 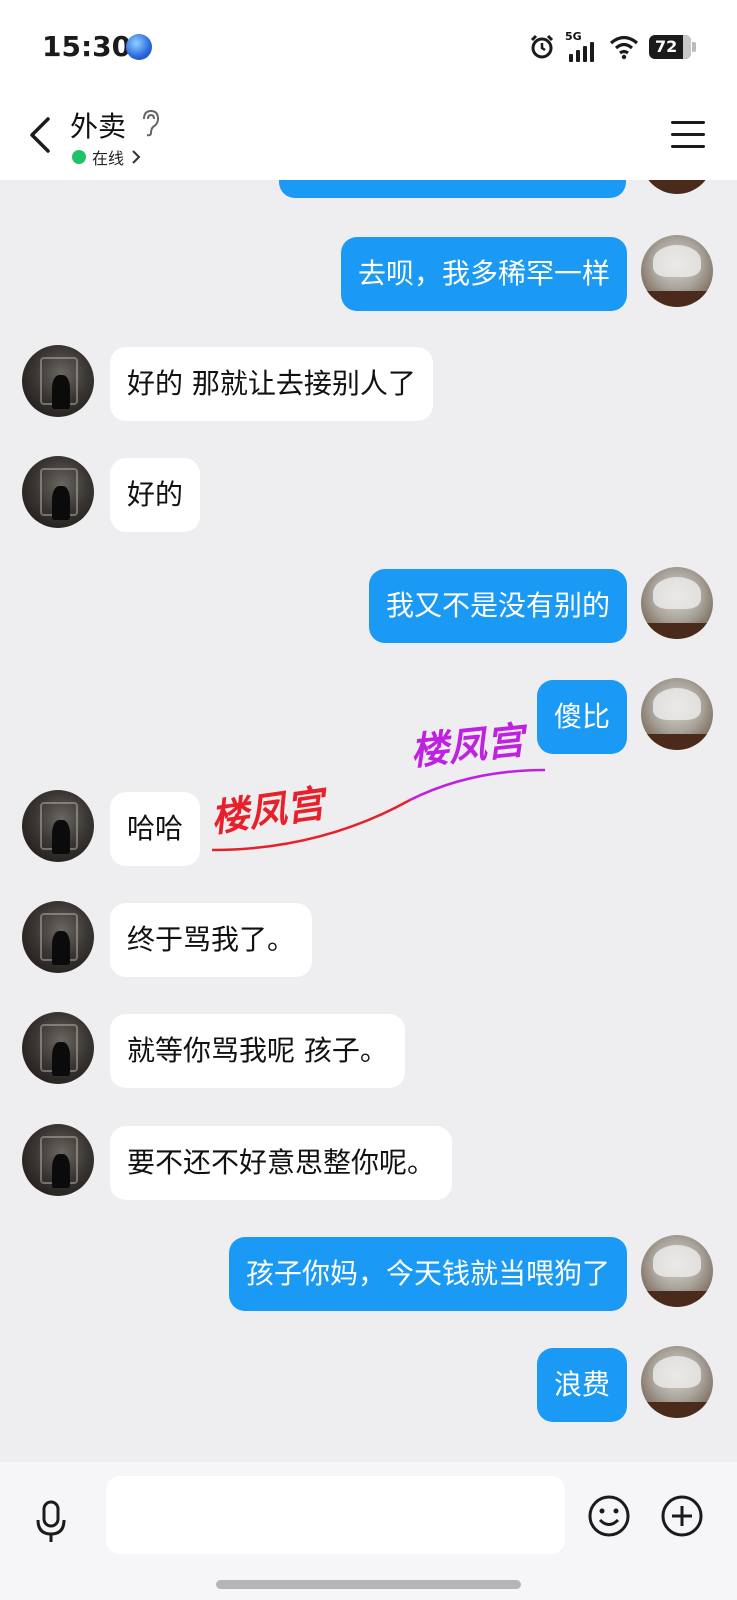 I want to click on message-bubble: 去呗，我多稀罕一样, so click(x=483, y=274).